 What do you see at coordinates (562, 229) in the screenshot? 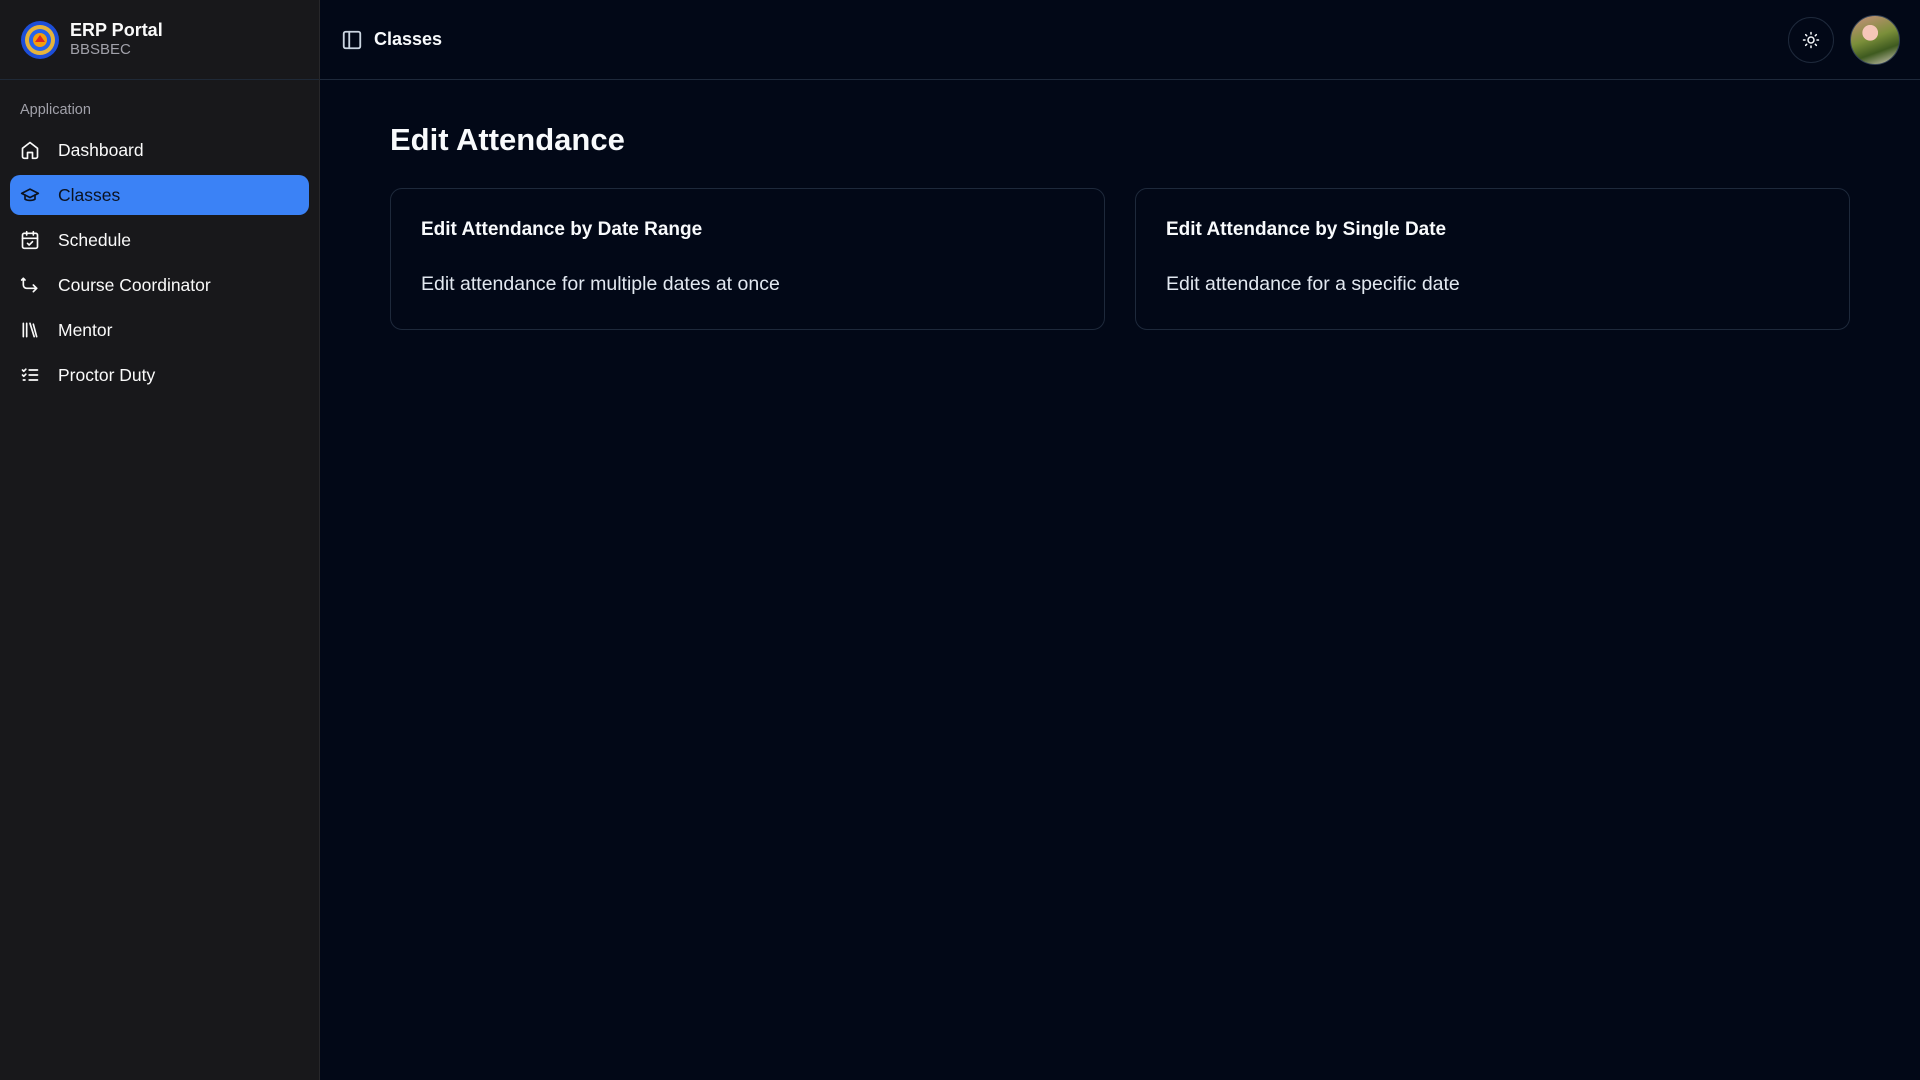
I see `card-title: Edit Attendance by Date Range` at bounding box center [562, 229].